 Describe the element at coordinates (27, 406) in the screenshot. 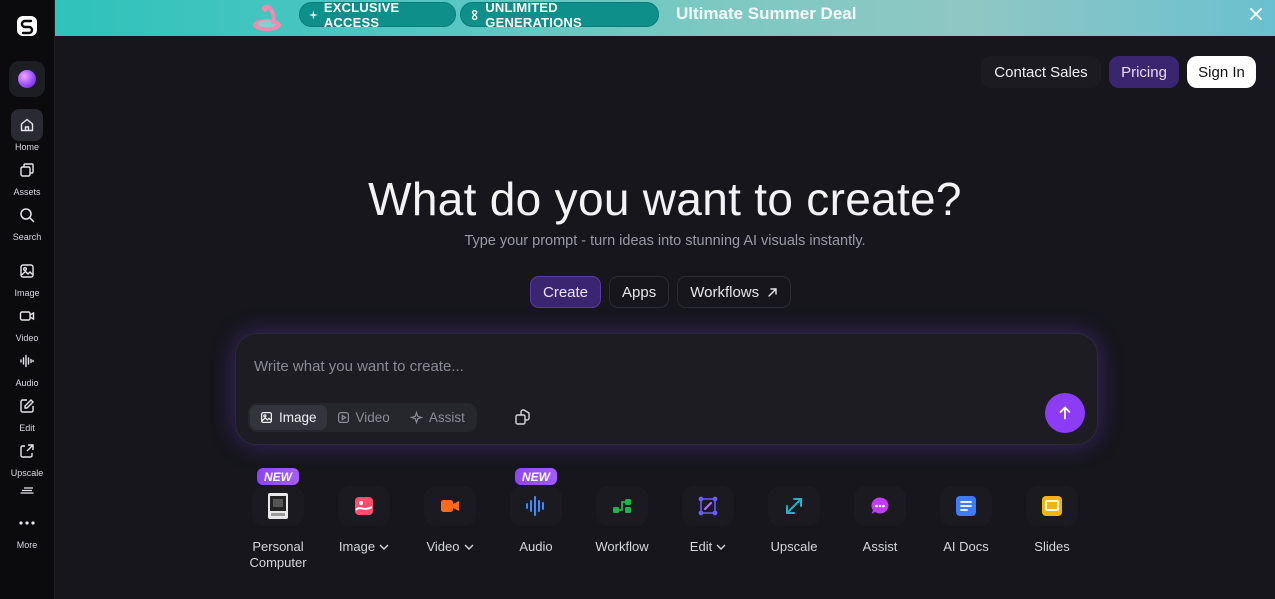

I see `edit-icon` at that location.